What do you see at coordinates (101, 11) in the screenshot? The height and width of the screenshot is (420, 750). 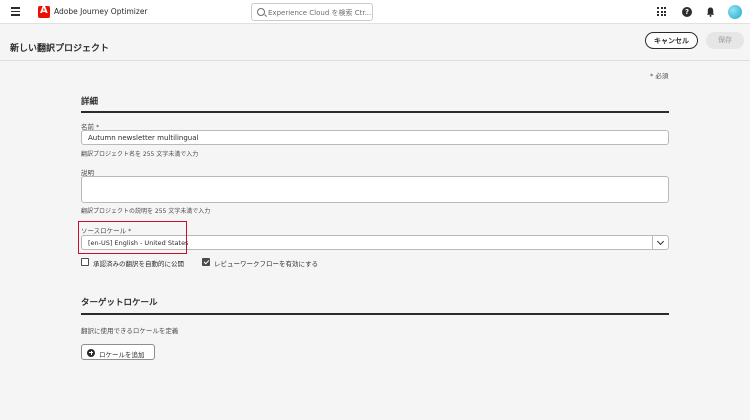 I see `app-title: Adobe Journey Optimizer` at bounding box center [101, 11].